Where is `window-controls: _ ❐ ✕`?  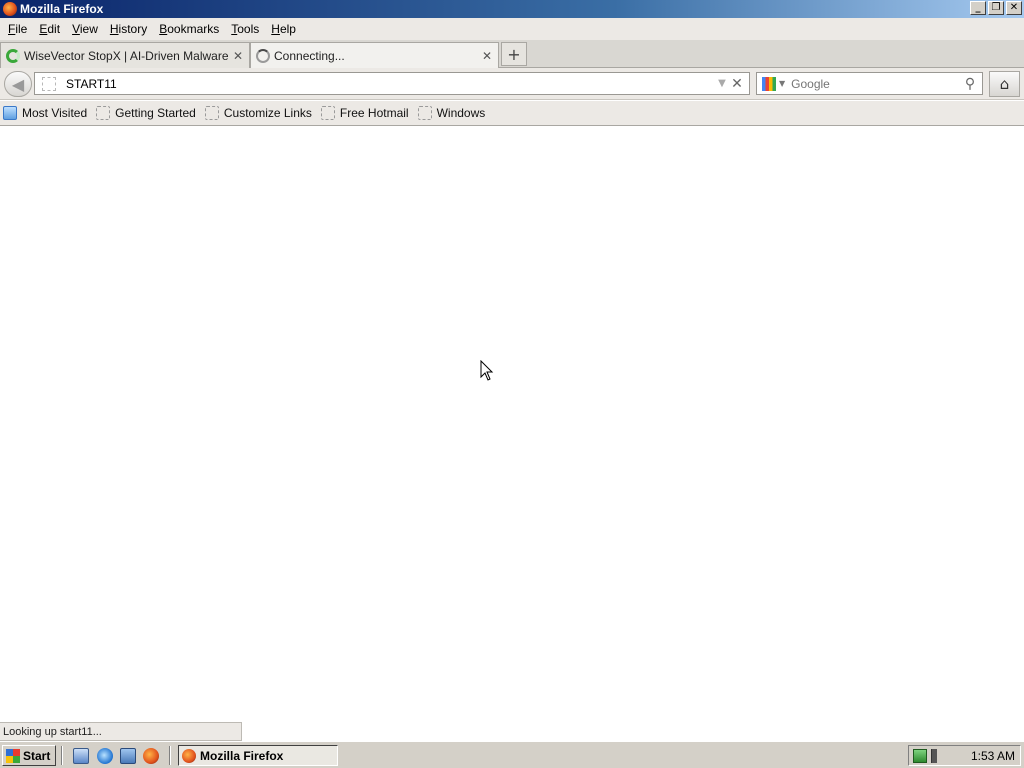
window-controls: _ ❐ ✕ is located at coordinates (996, 8).